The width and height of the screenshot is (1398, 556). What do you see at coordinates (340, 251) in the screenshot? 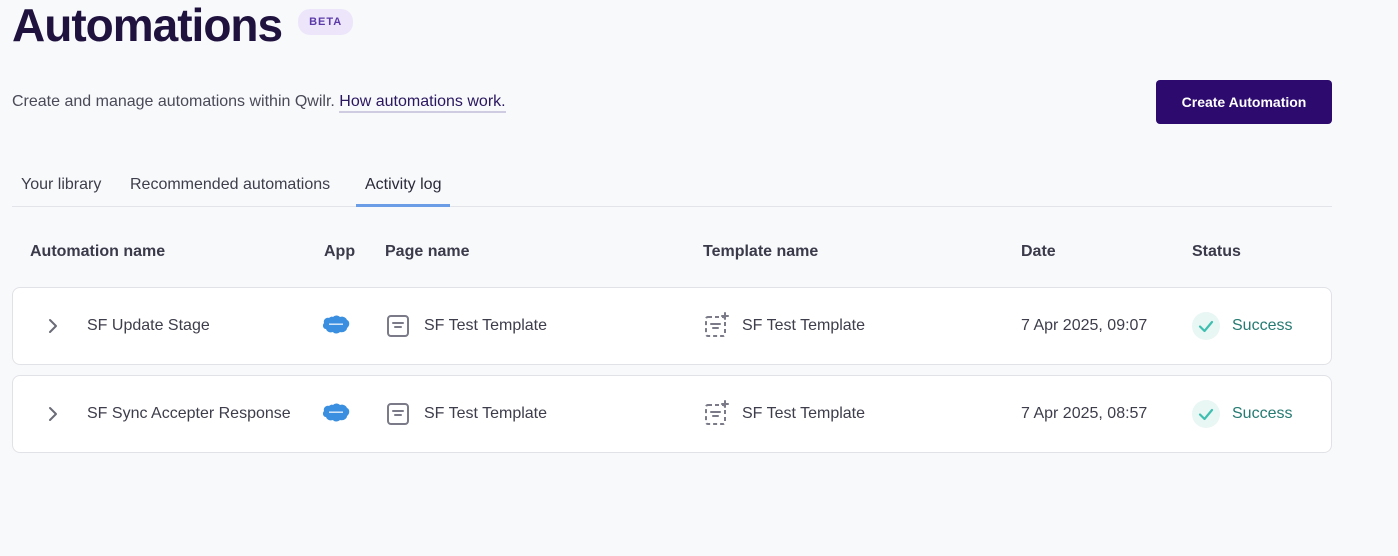
I see `column-header-app: App` at bounding box center [340, 251].